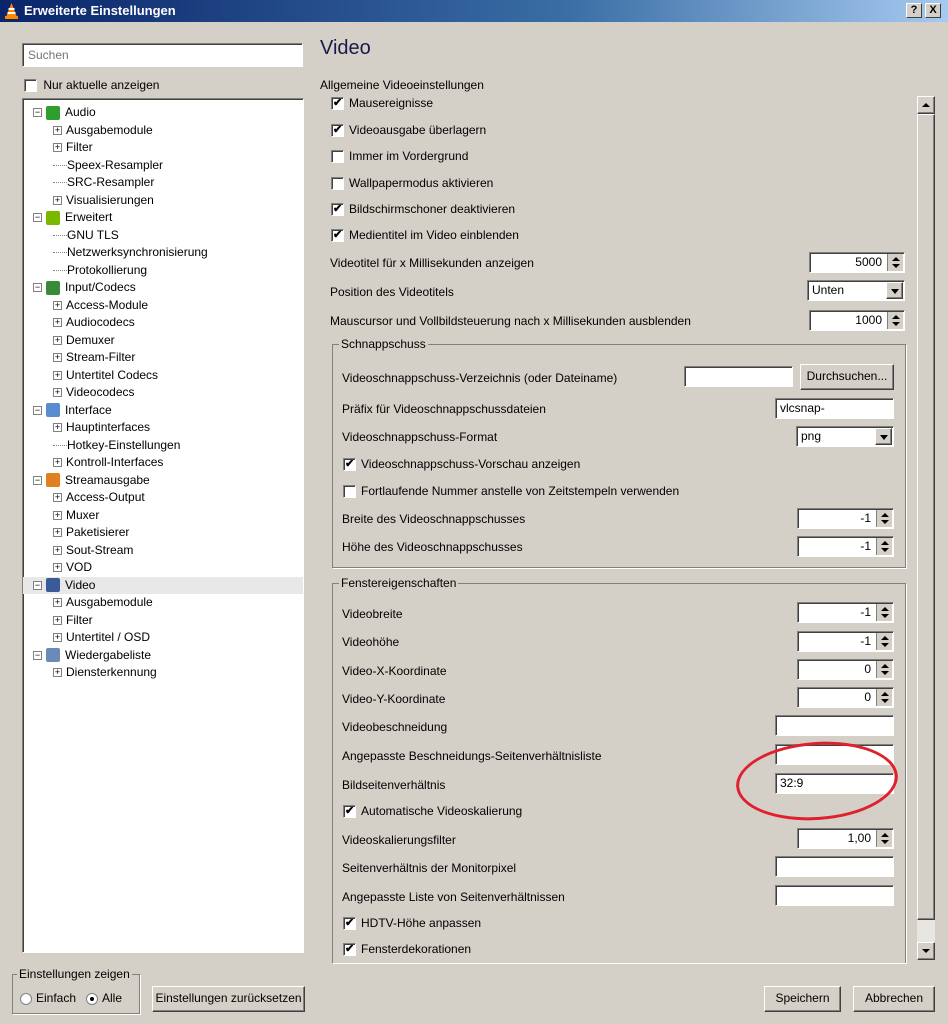  What do you see at coordinates (933, 10) in the screenshot?
I see `close-button: X` at bounding box center [933, 10].